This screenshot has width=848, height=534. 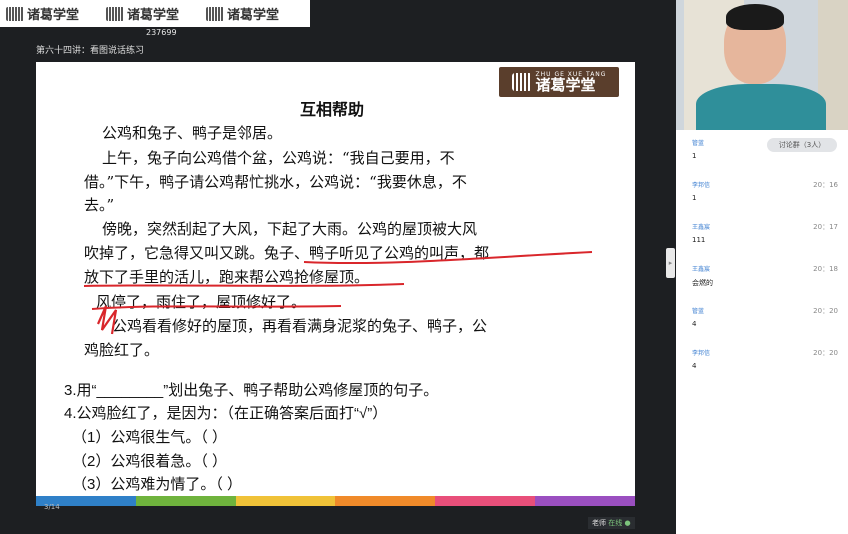 I want to click on page-number: 3/14, so click(x=52, y=507).